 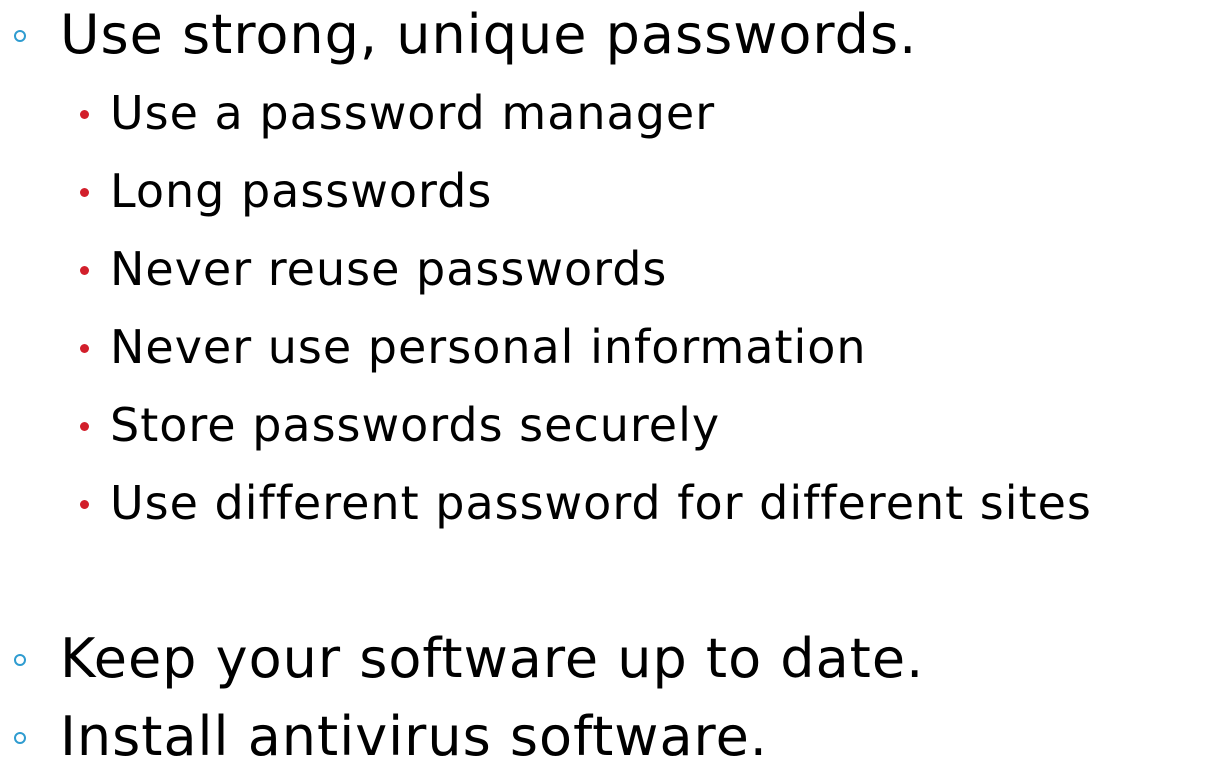 I want to click on sub-bullet-text: Never use personal information, so click(x=488, y=347).